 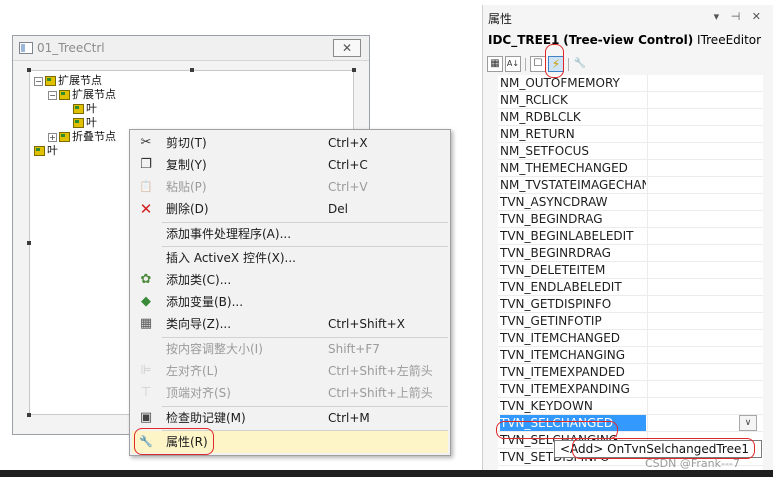 I want to click on menu-item-class-wizard: ▦ 类向导(Z)... Ctrl+Shift+X, so click(x=290, y=324).